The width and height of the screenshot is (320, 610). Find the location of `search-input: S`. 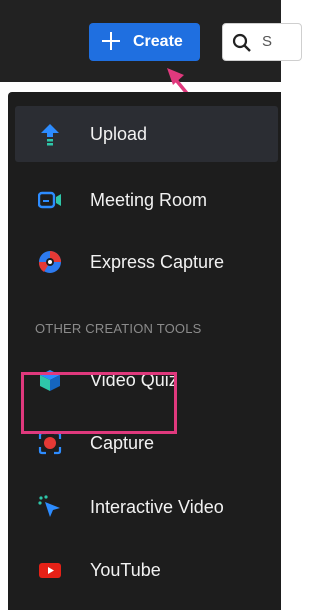

search-input: S is located at coordinates (262, 42).